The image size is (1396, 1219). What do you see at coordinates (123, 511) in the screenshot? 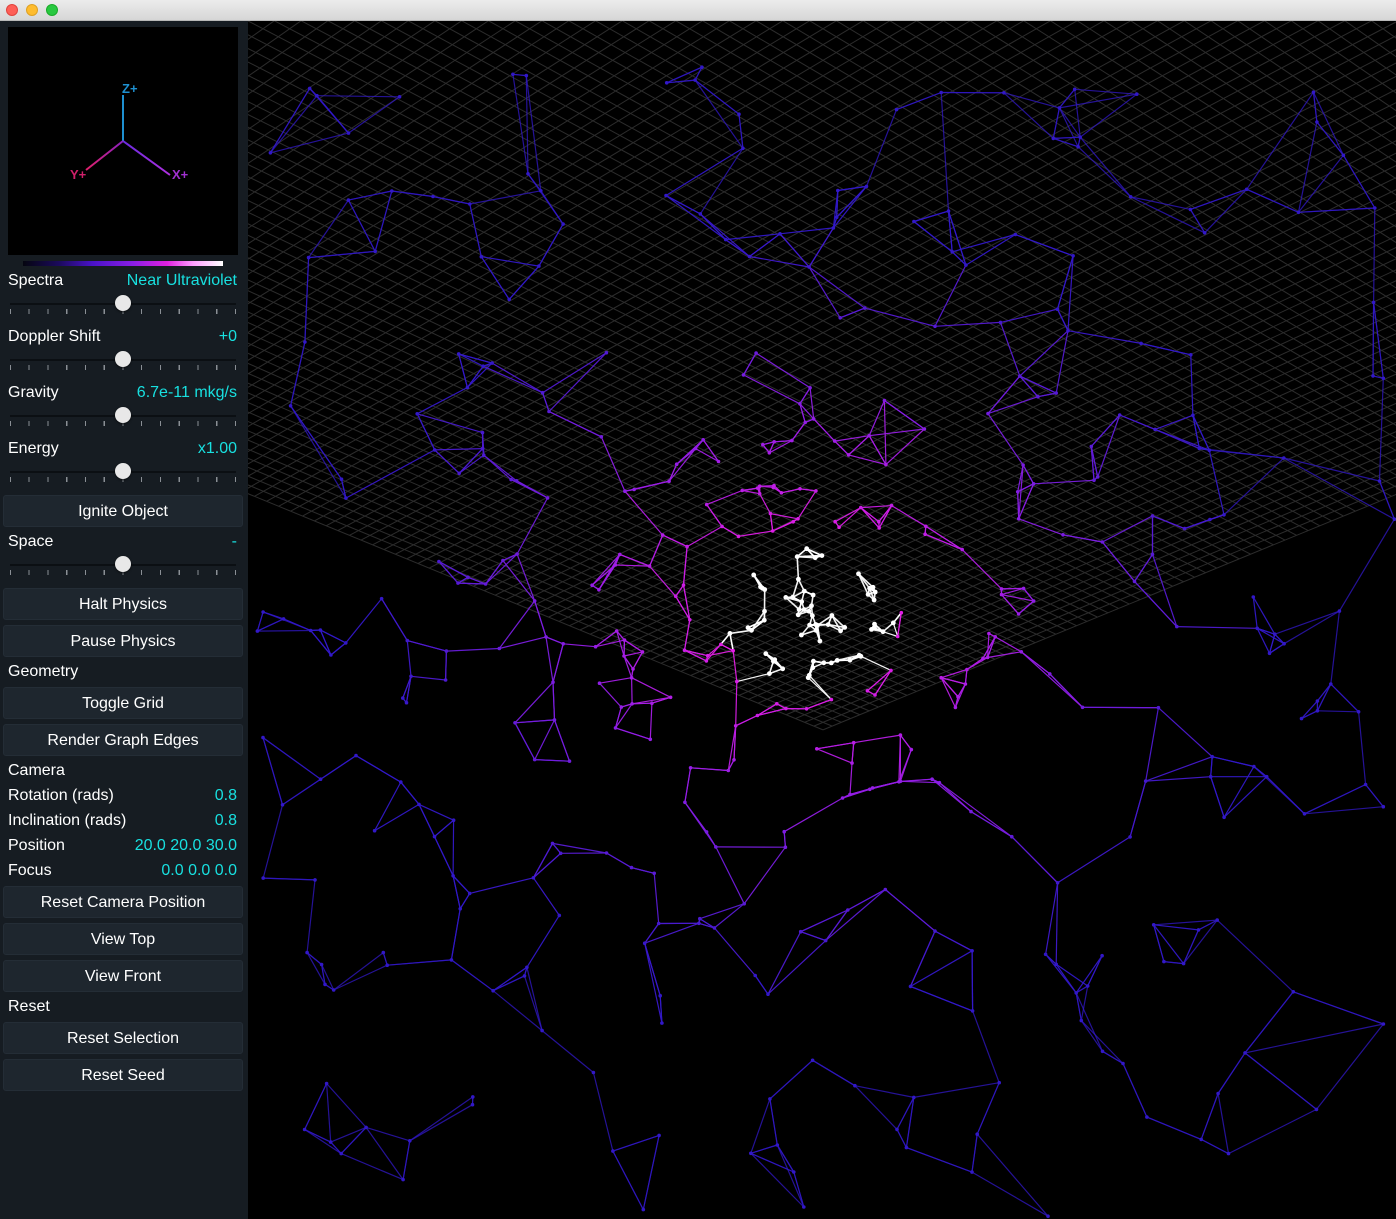
I see `ignite-object-button: Ignite Object` at bounding box center [123, 511].